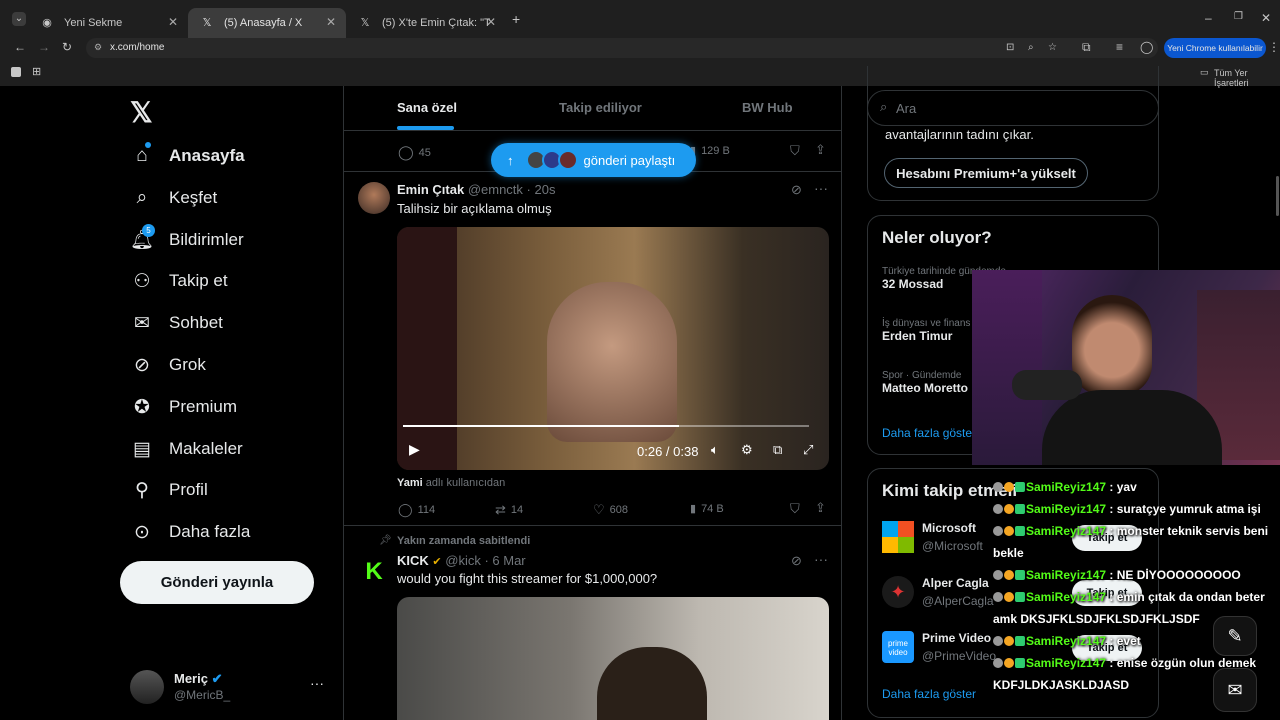 The width and height of the screenshot is (1280, 720). I want to click on repost-icon: ⇄, so click(500, 509).